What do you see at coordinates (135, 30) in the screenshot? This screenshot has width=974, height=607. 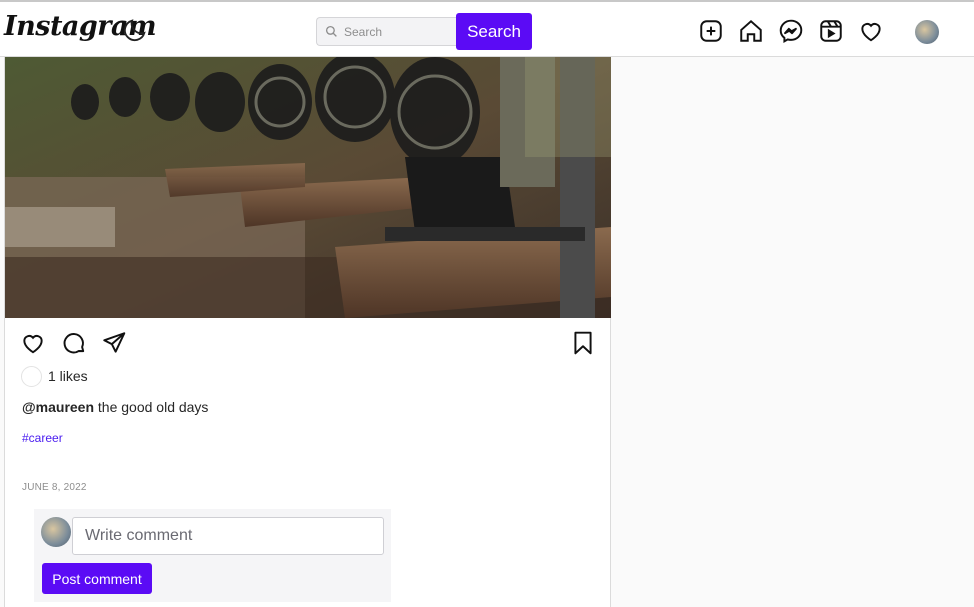 I see `dark-mode-moon-icon` at bounding box center [135, 30].